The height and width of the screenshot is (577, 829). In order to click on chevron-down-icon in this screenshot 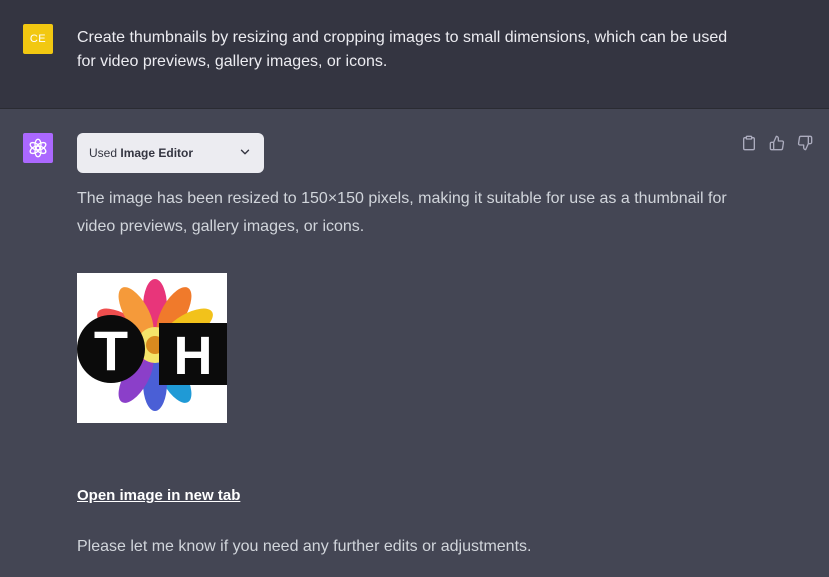, I will do `click(245, 153)`.